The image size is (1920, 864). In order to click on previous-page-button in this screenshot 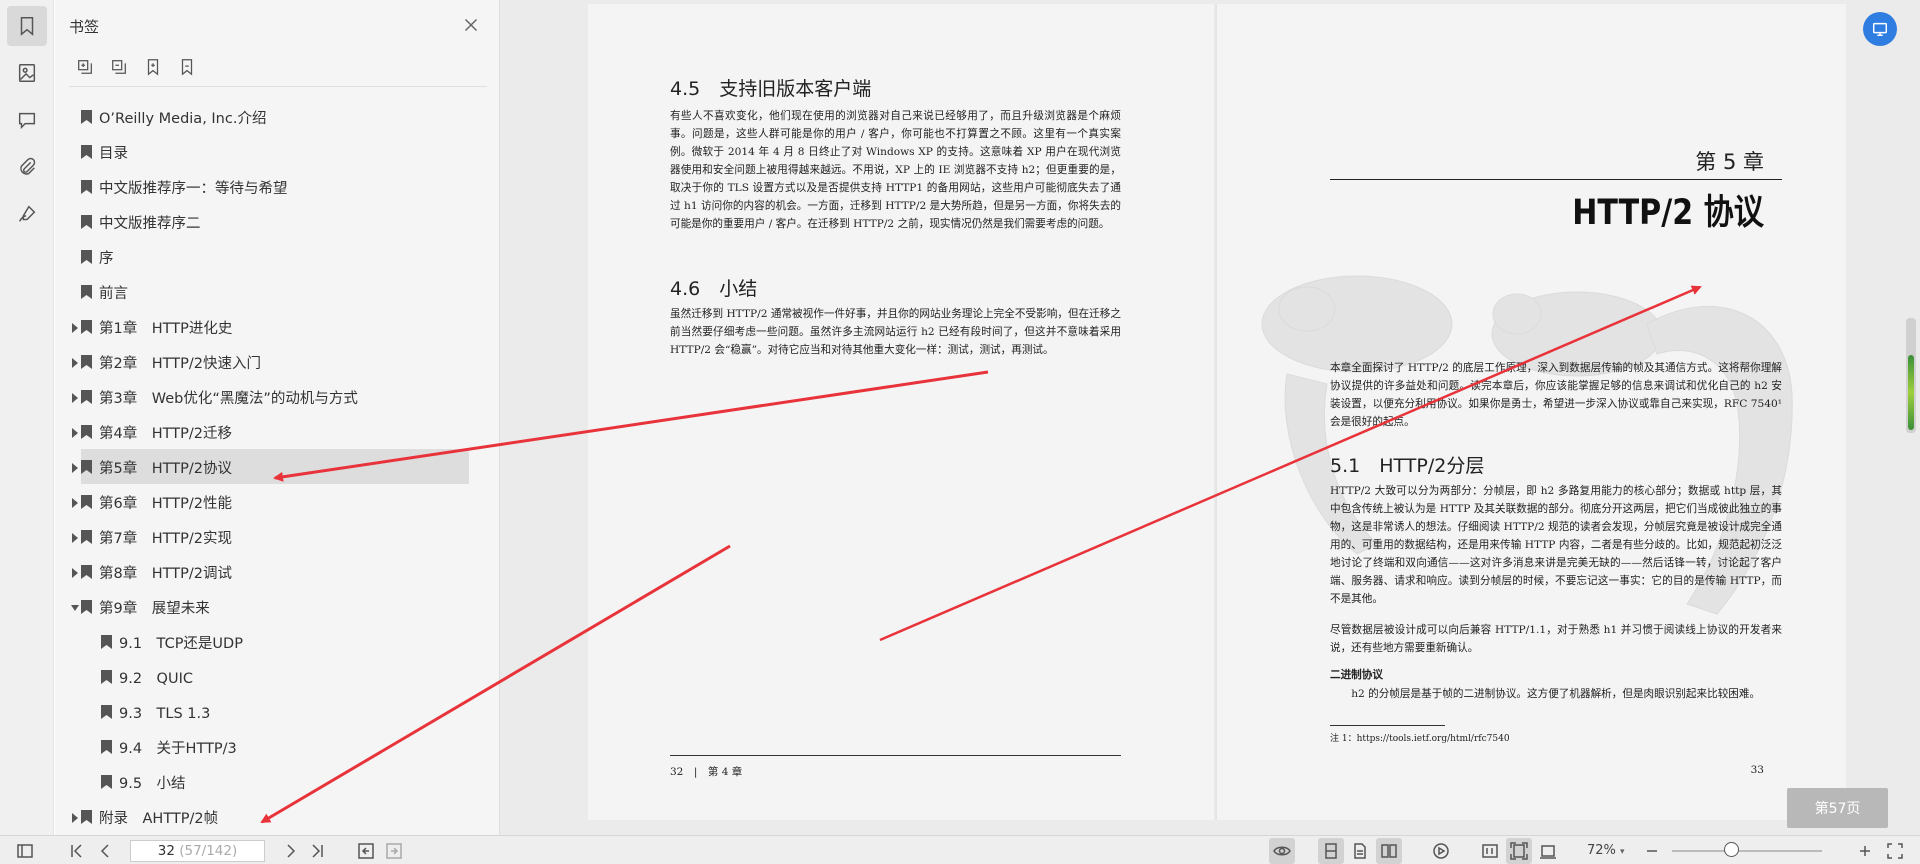, I will do `click(105, 851)`.